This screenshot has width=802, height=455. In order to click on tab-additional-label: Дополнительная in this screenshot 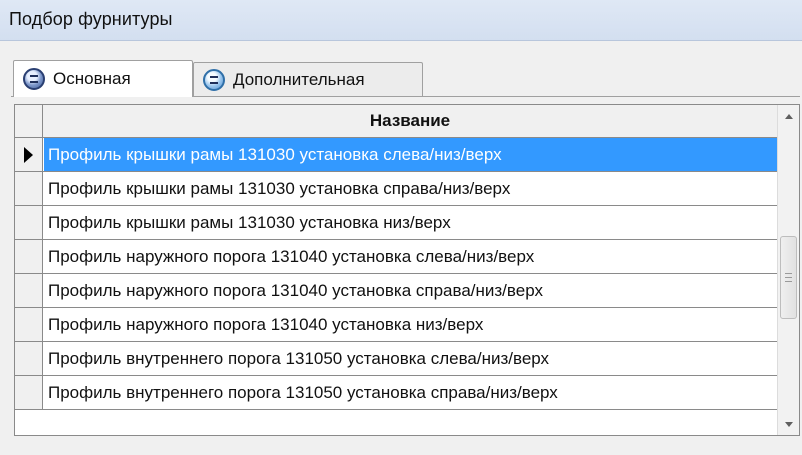, I will do `click(299, 79)`.